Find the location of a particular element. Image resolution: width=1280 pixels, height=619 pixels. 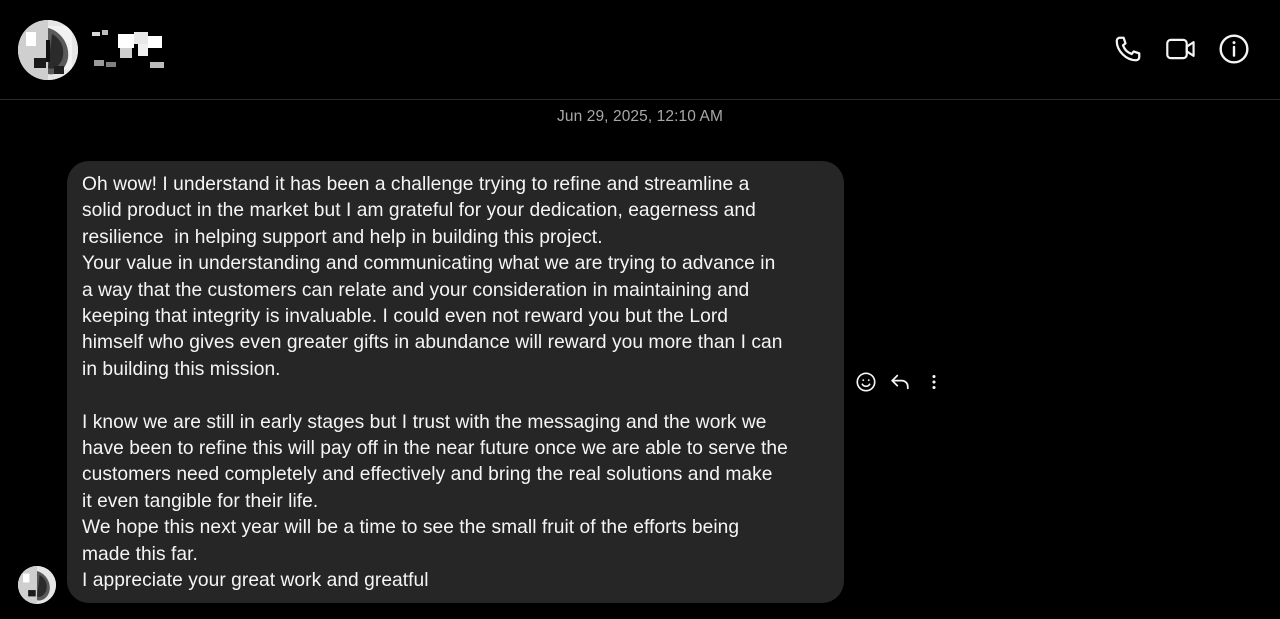

conversation-info-button is located at coordinates (1234, 49).